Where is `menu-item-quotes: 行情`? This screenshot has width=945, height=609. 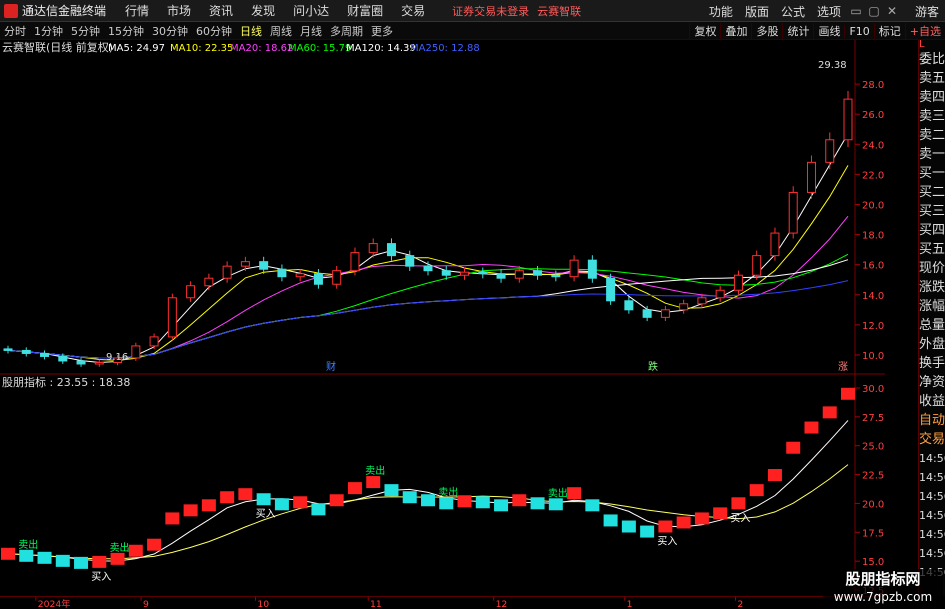
menu-item-quotes: 行情 is located at coordinates (137, 10).